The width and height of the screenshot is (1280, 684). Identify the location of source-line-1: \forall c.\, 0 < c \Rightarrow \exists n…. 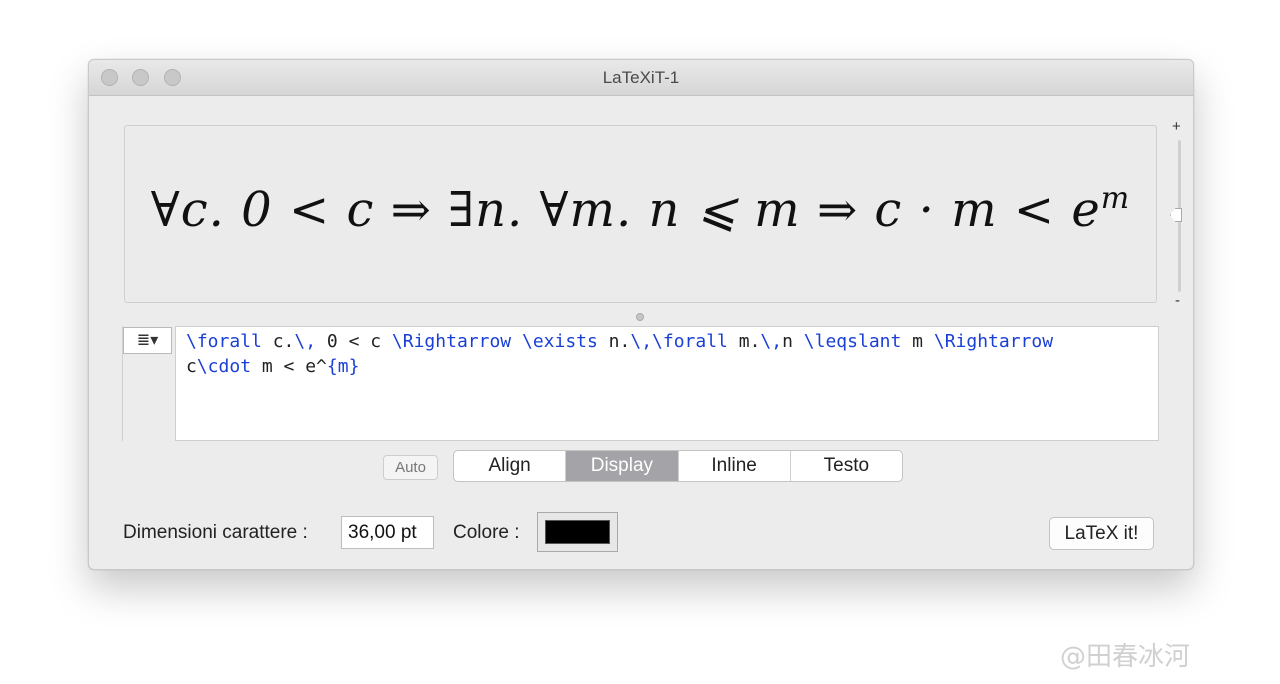
(672, 341).